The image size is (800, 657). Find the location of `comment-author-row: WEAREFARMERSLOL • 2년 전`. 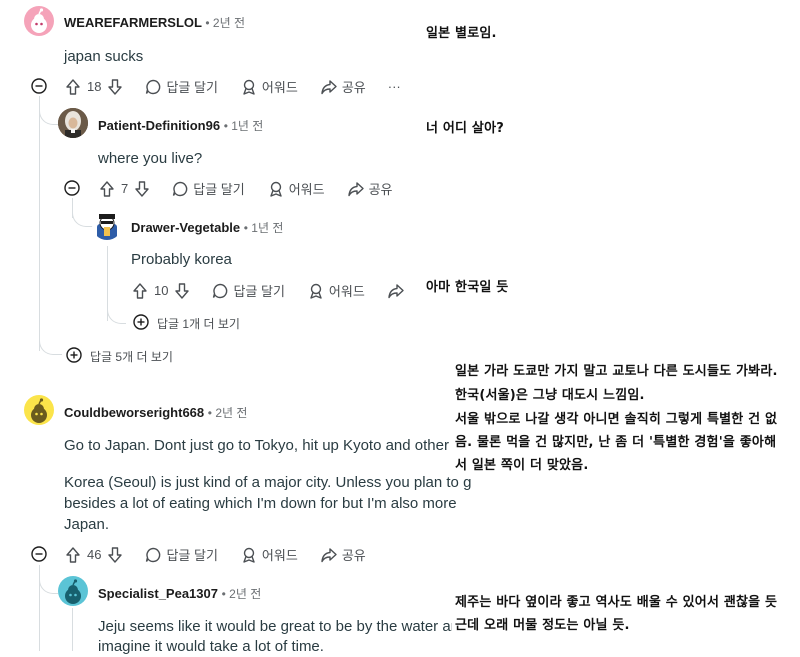

comment-author-row: WEAREFARMERSLOL • 2년 전 is located at coordinates (154, 22).